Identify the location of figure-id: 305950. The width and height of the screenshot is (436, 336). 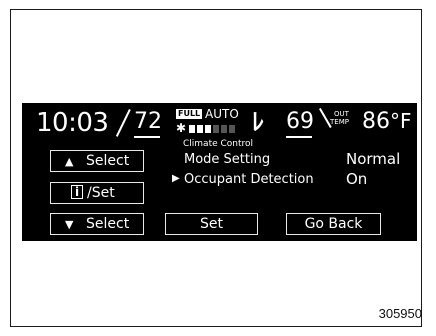
(400, 313).